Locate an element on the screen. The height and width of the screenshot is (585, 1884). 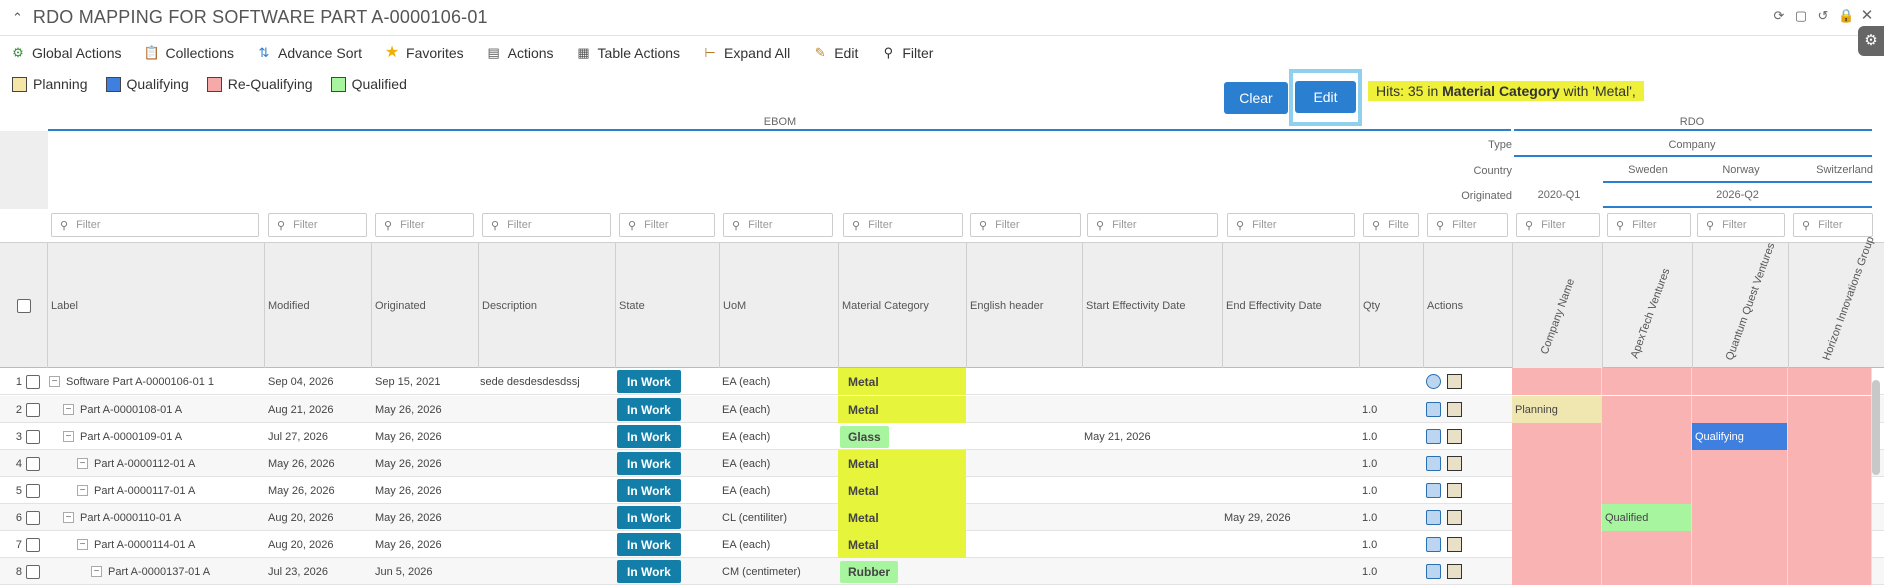
rdo-status-cell: Qualifying is located at coordinates (1740, 436).